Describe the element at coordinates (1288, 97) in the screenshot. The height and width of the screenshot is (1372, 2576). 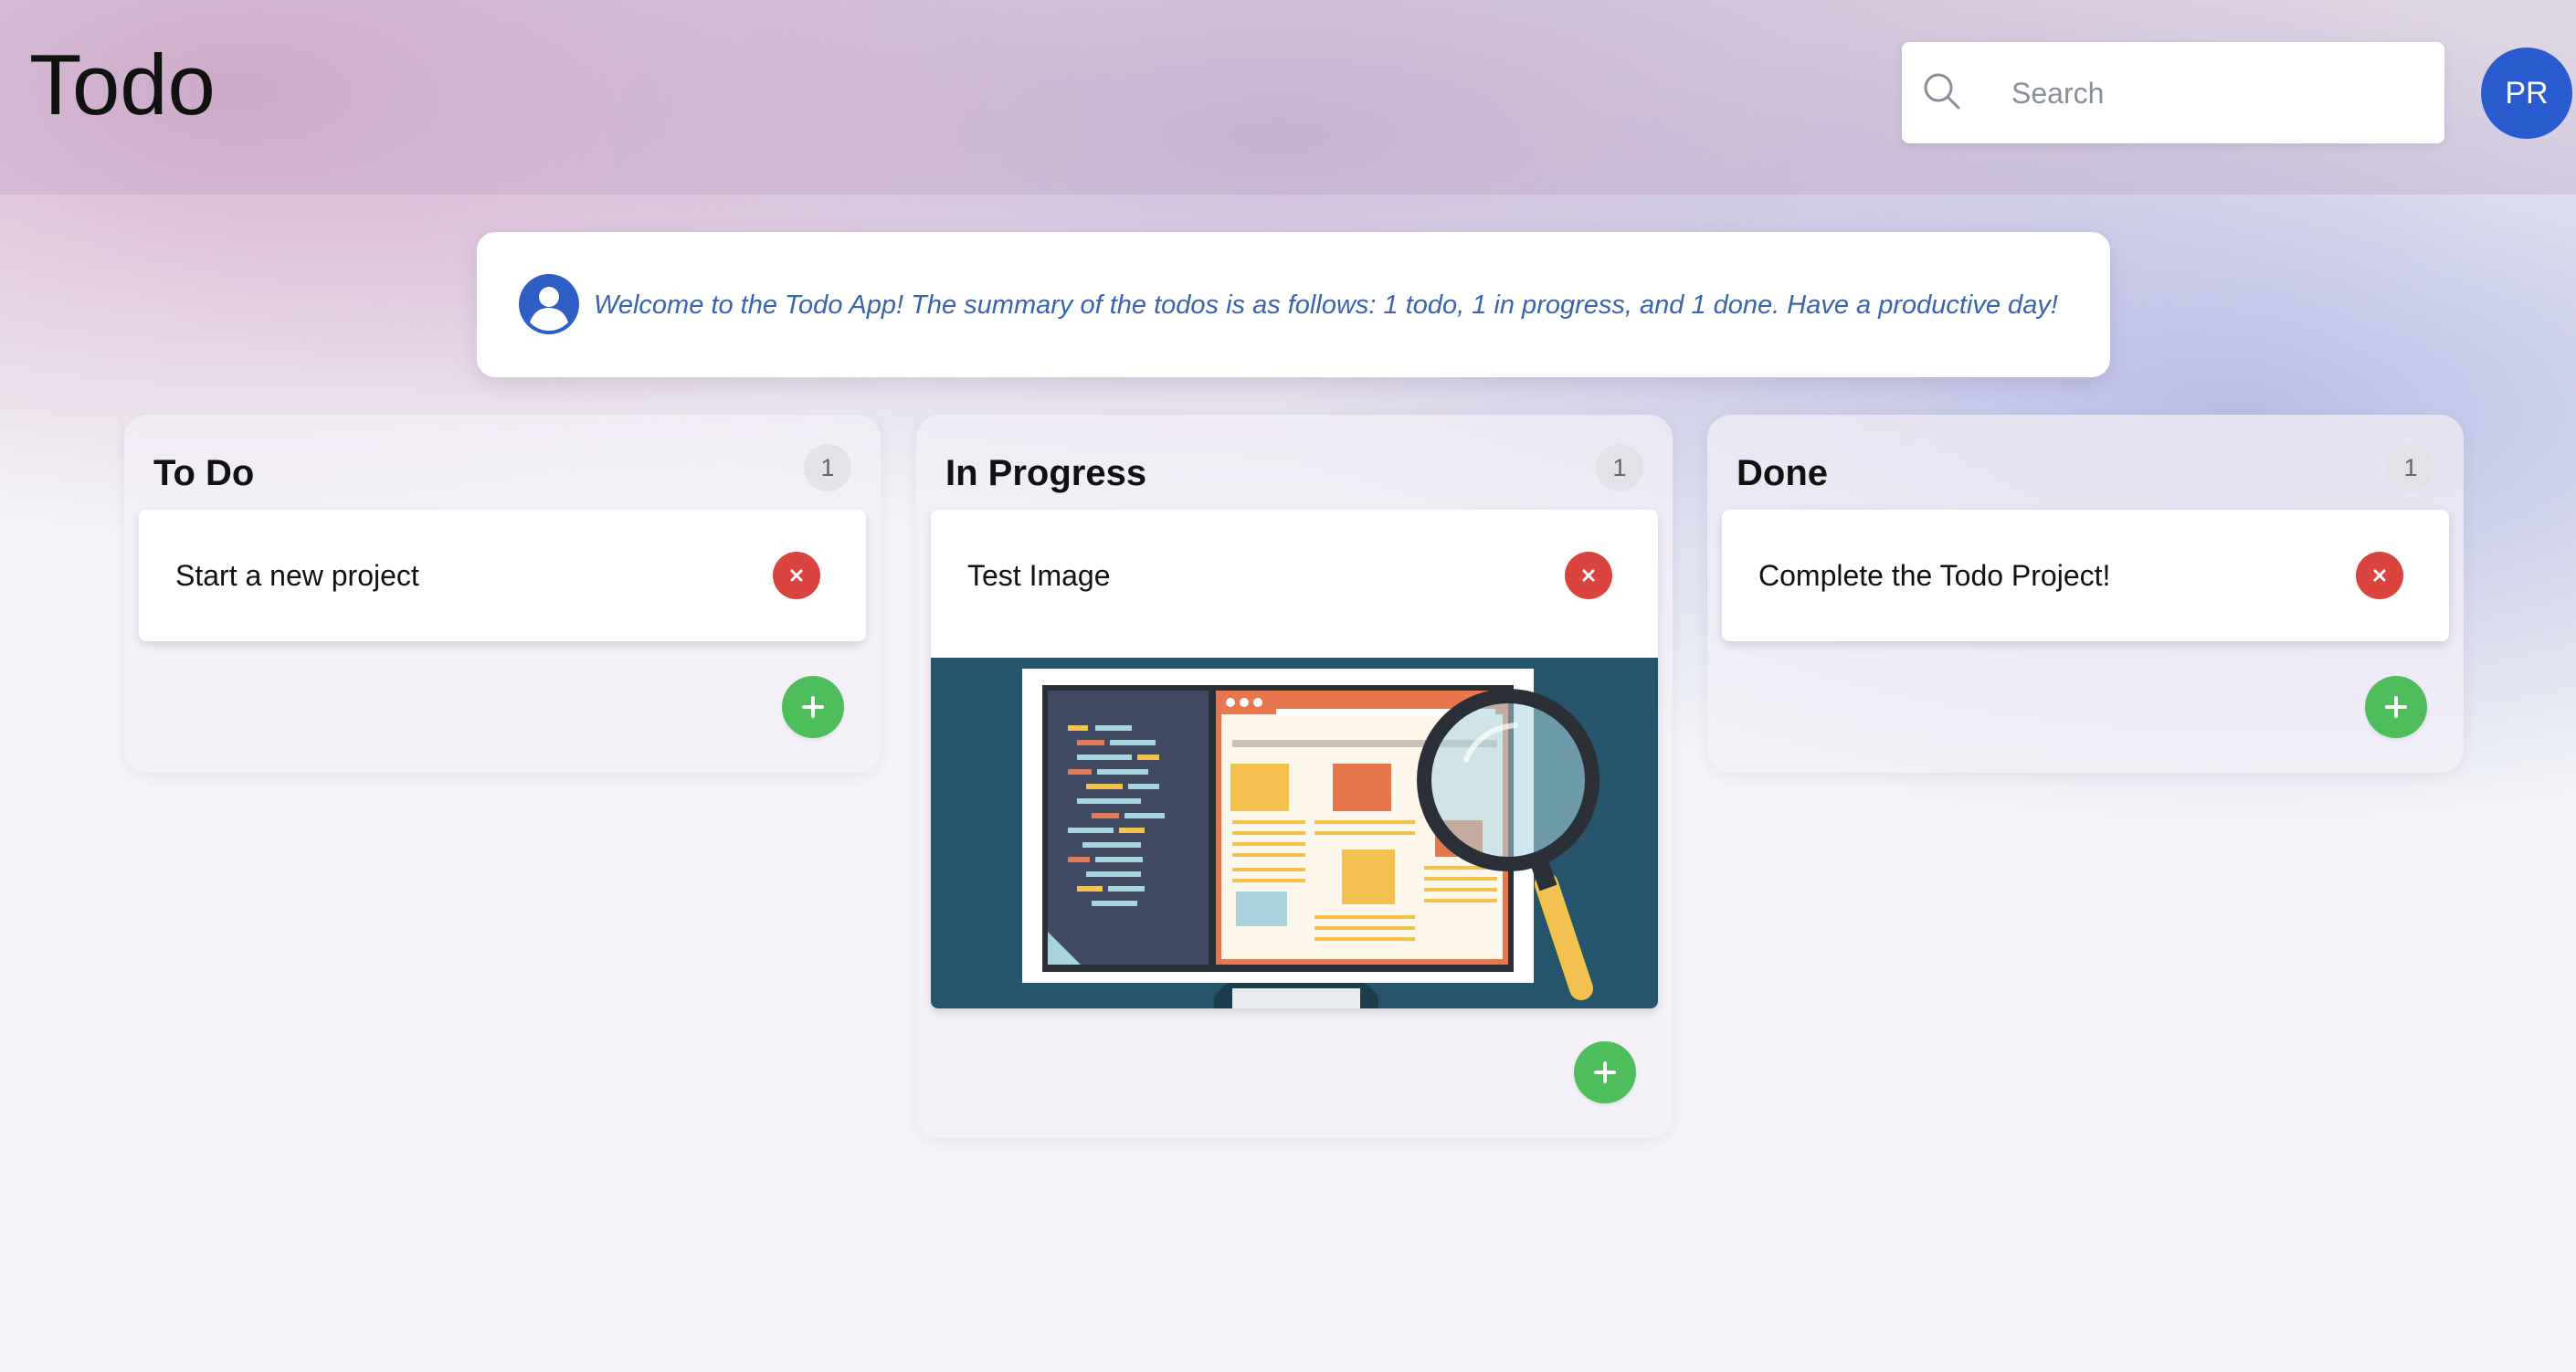
I see `app-header: Todo PR` at that location.